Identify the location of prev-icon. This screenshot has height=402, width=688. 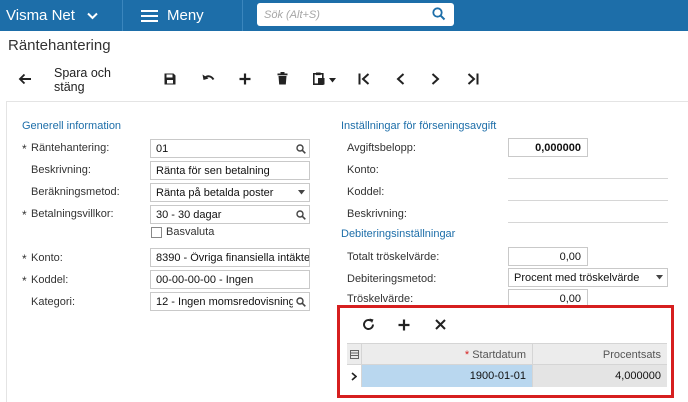
(400, 80).